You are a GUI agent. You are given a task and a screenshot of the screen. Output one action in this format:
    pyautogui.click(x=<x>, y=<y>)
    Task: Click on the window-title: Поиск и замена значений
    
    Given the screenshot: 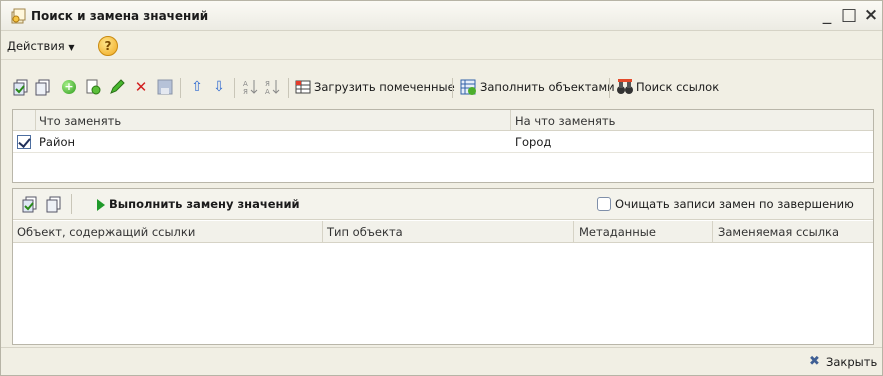 What is the action you would take?
    pyautogui.click(x=120, y=16)
    